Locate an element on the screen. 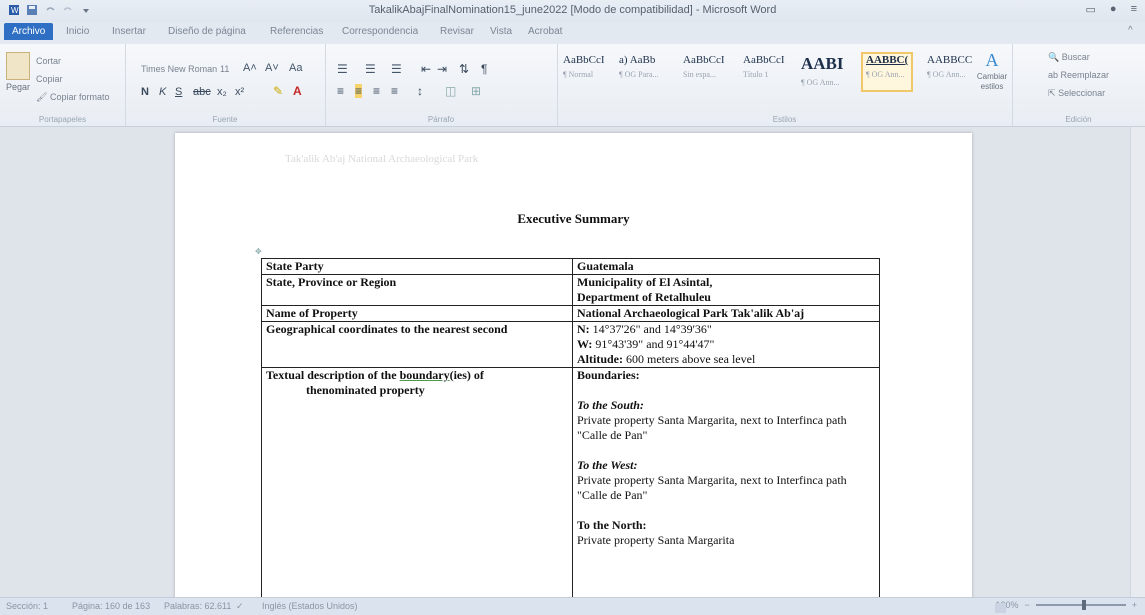 The image size is (1145, 615). boundary-key-underlined: boundary is located at coordinates (424, 375).